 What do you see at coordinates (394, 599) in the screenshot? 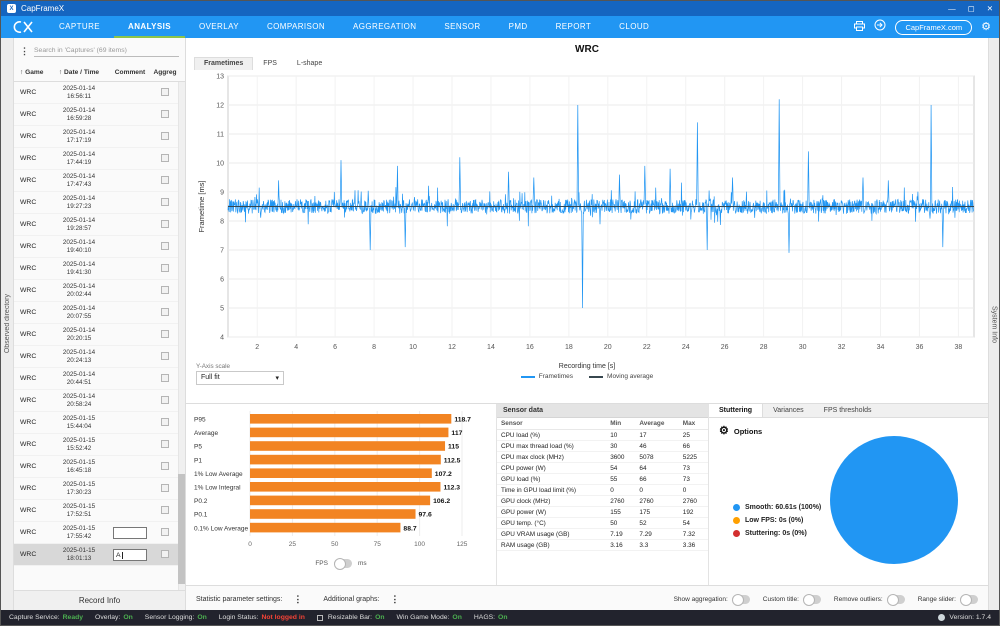
I see `additional-graphs-menu-button: ⋮` at bounding box center [394, 599].